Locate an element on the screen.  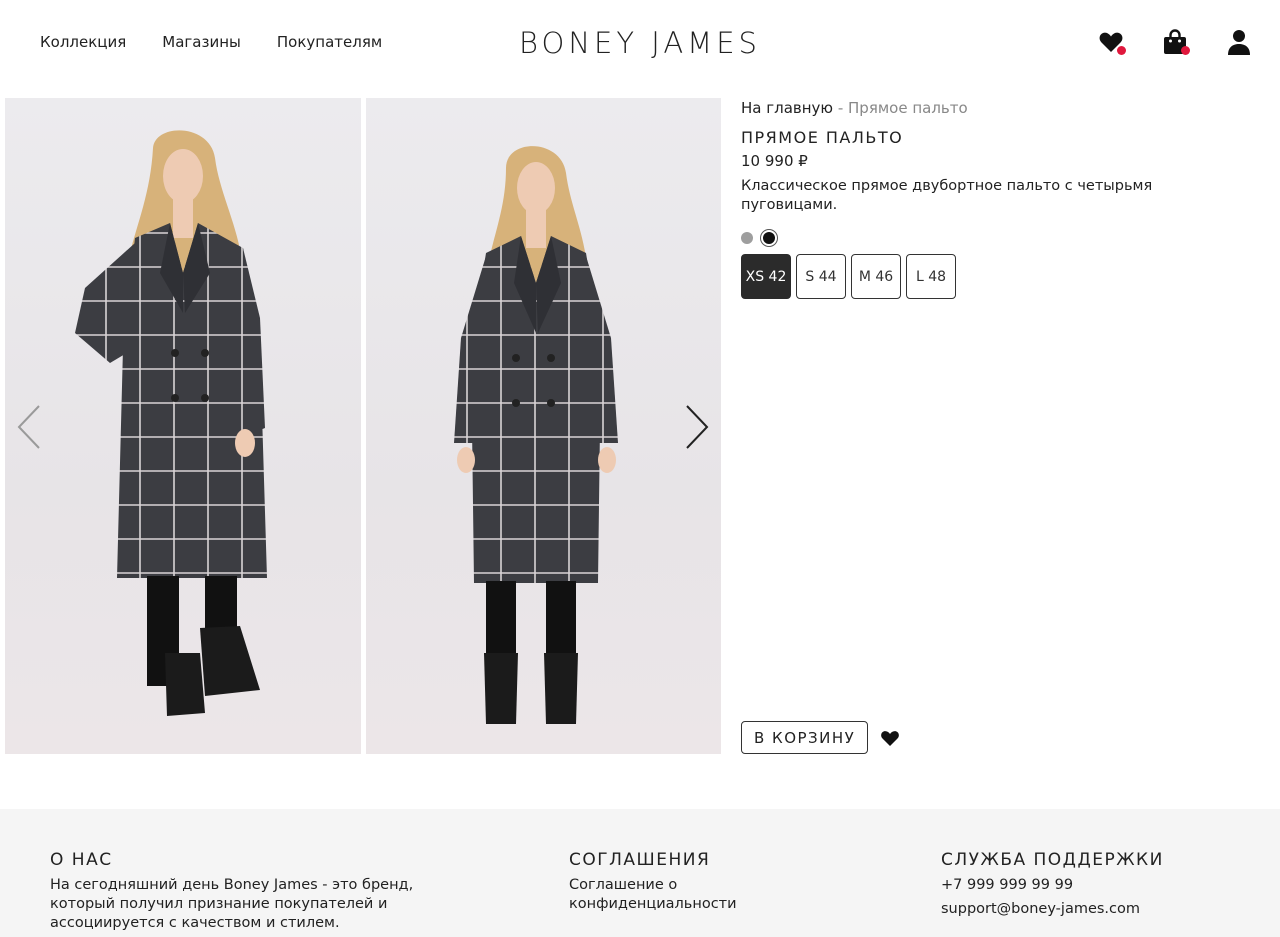
chevron-right-icon is located at coordinates (697, 427).